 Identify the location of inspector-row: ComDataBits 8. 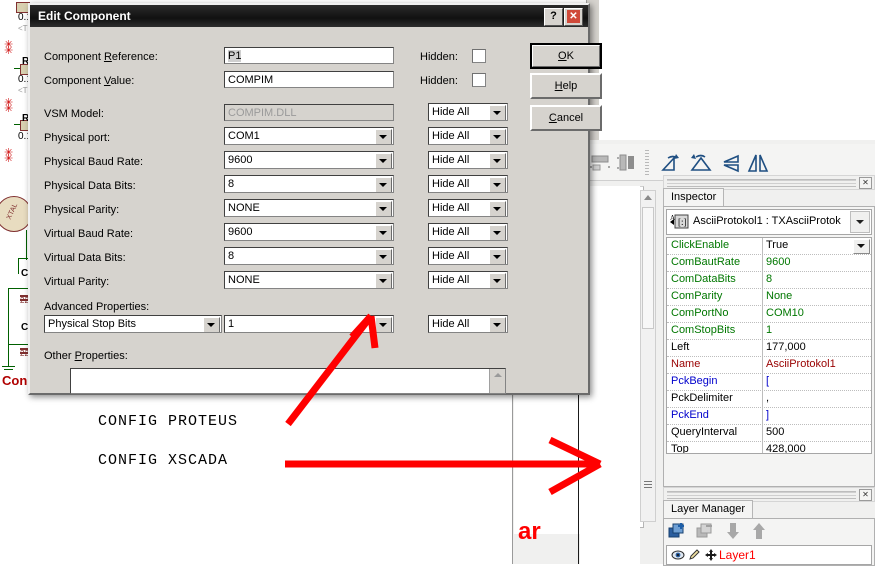
(769, 280).